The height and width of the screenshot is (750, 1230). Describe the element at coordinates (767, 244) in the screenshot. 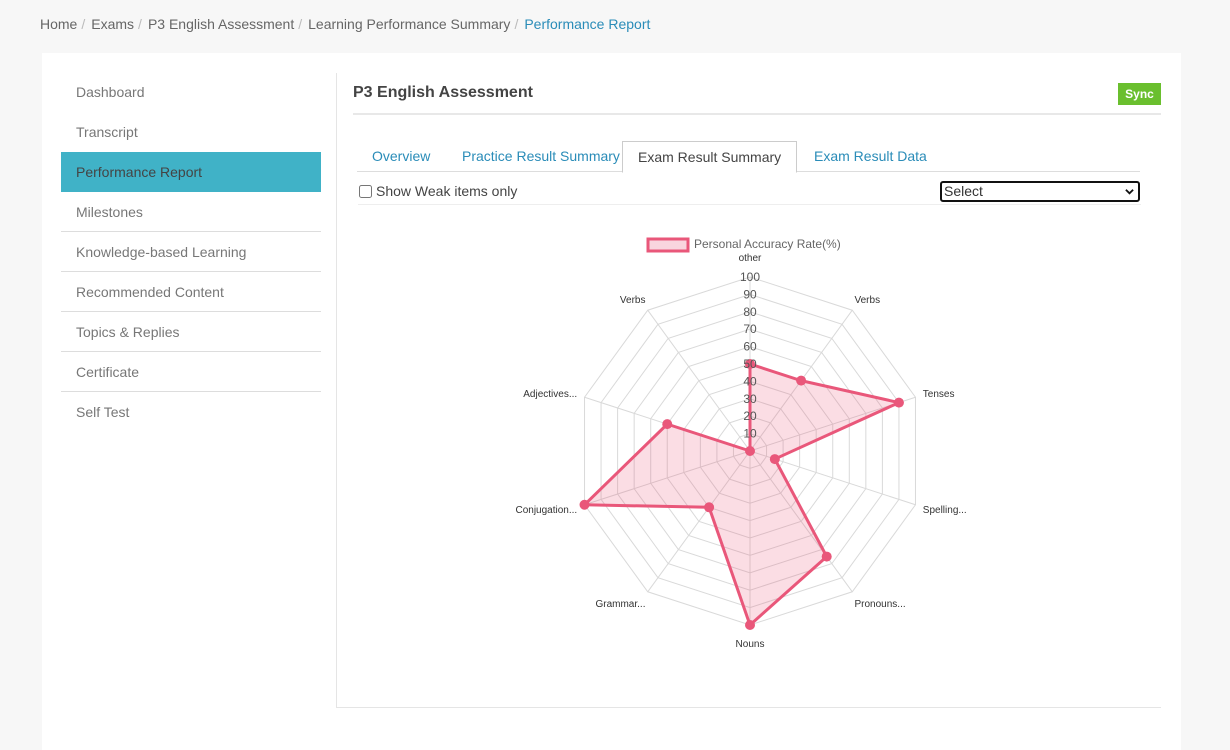

I see `legend-label: Personal Accuracy Rate(%)` at that location.